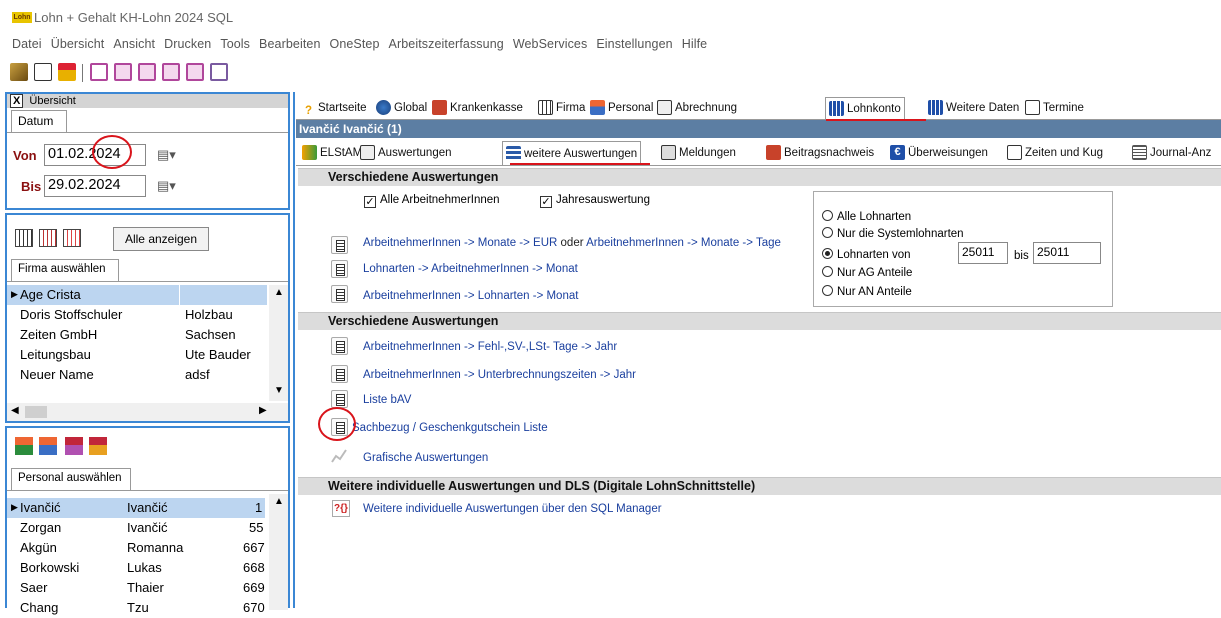 Image resolution: width=1221 pixels, height=618 pixels. I want to click on folder-arrow-icon, so click(219, 72).